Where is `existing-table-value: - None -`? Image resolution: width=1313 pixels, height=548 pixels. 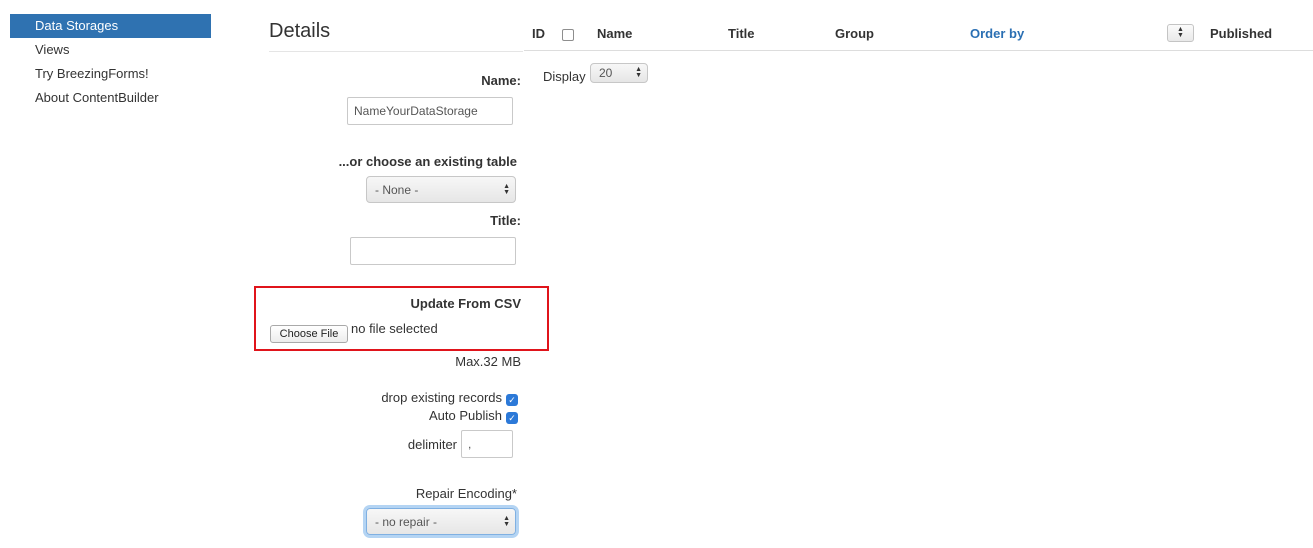 existing-table-value: - None - is located at coordinates (397, 189).